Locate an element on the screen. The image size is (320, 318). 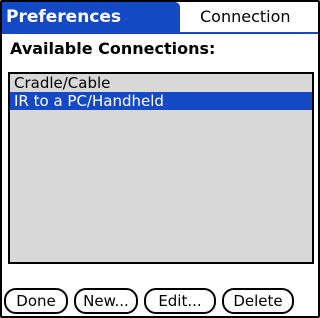
done-button: Done is located at coordinates (36, 301).